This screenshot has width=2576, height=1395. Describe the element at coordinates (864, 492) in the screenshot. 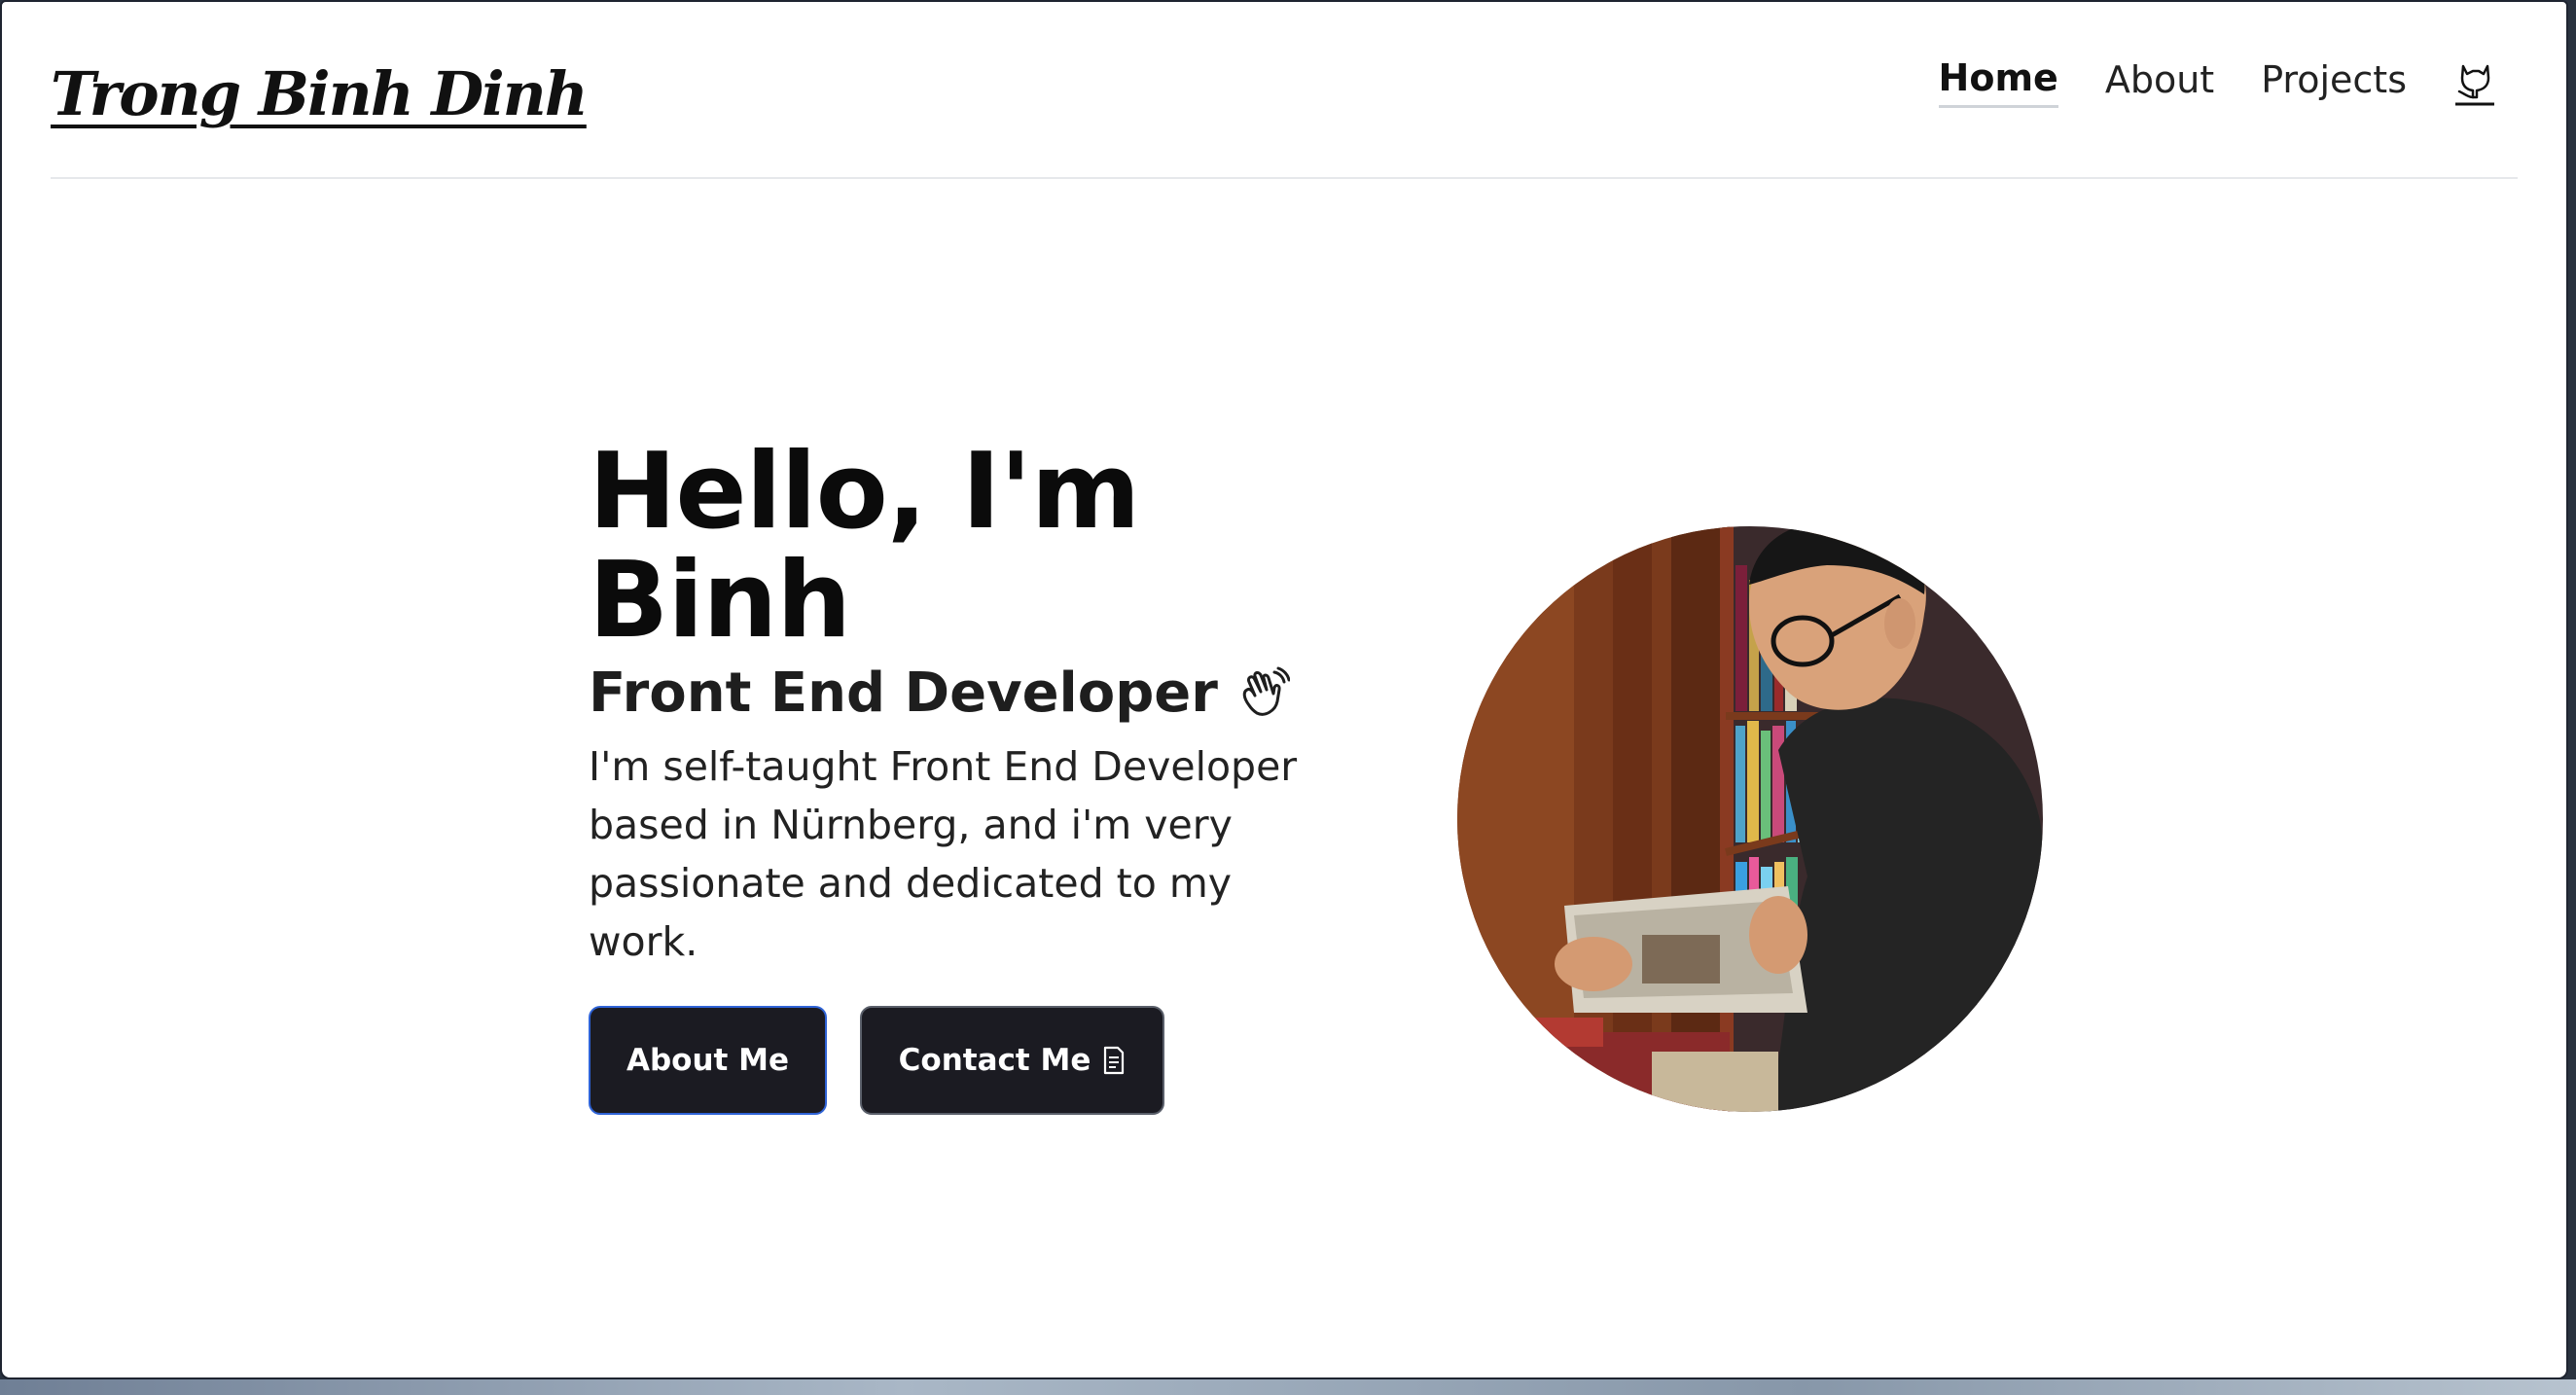

I see `hero-title-line1: Hello, I'm` at that location.